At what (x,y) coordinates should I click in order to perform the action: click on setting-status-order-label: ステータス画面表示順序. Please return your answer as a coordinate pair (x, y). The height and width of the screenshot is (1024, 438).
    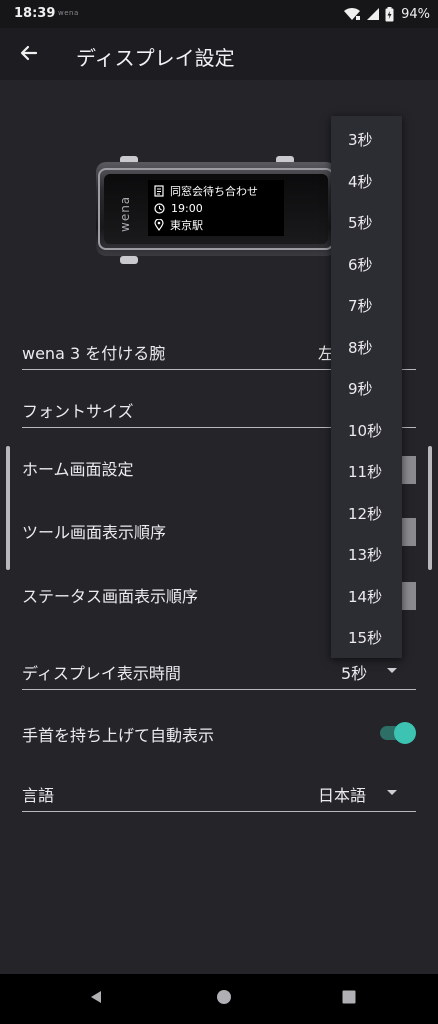
    Looking at the image, I should click on (110, 596).